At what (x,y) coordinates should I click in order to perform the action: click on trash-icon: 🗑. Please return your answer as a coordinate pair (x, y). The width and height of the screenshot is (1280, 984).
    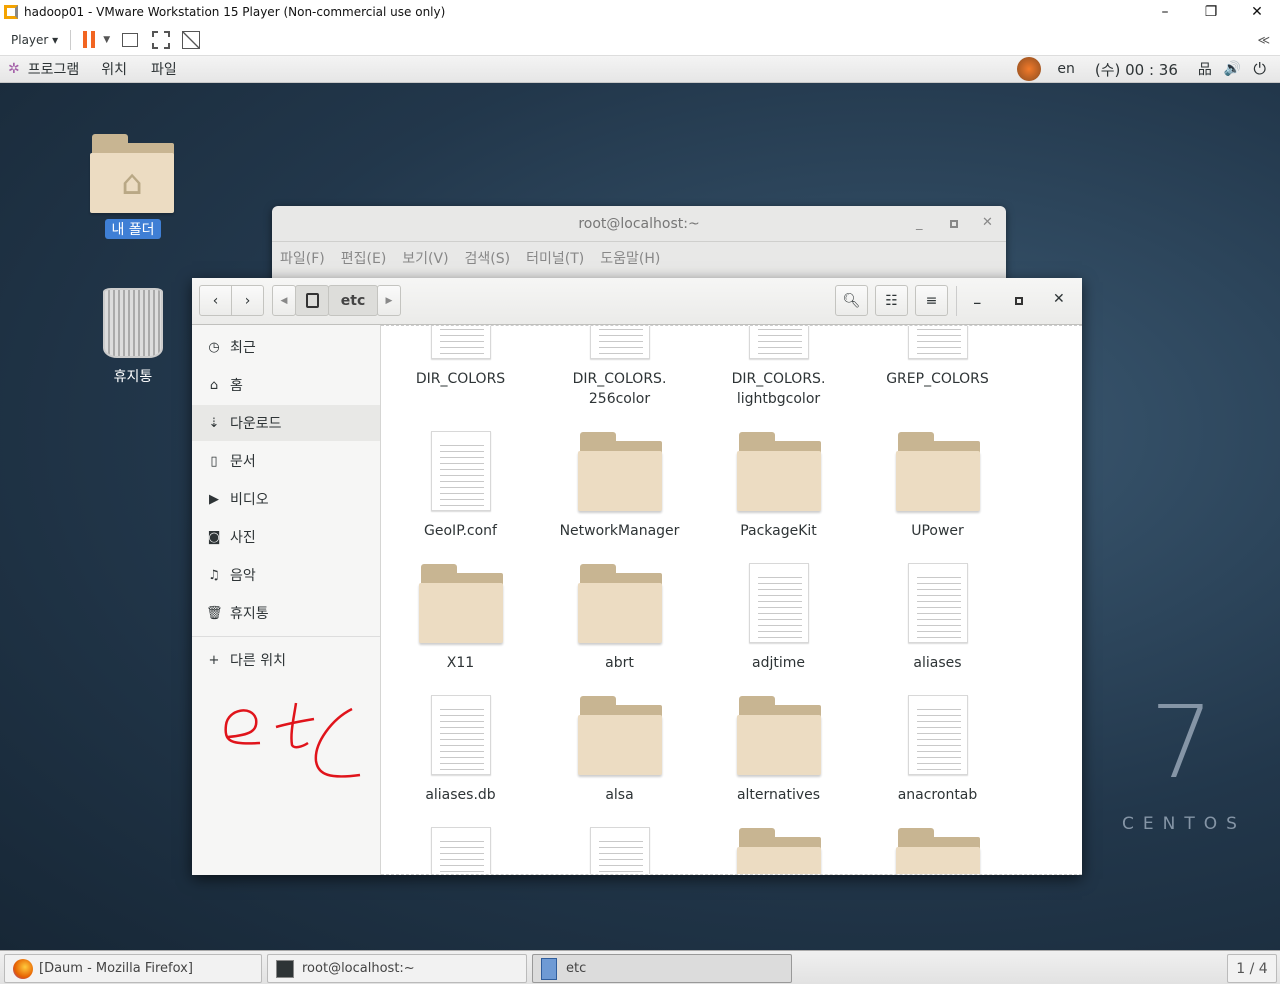
    Looking at the image, I should click on (214, 613).